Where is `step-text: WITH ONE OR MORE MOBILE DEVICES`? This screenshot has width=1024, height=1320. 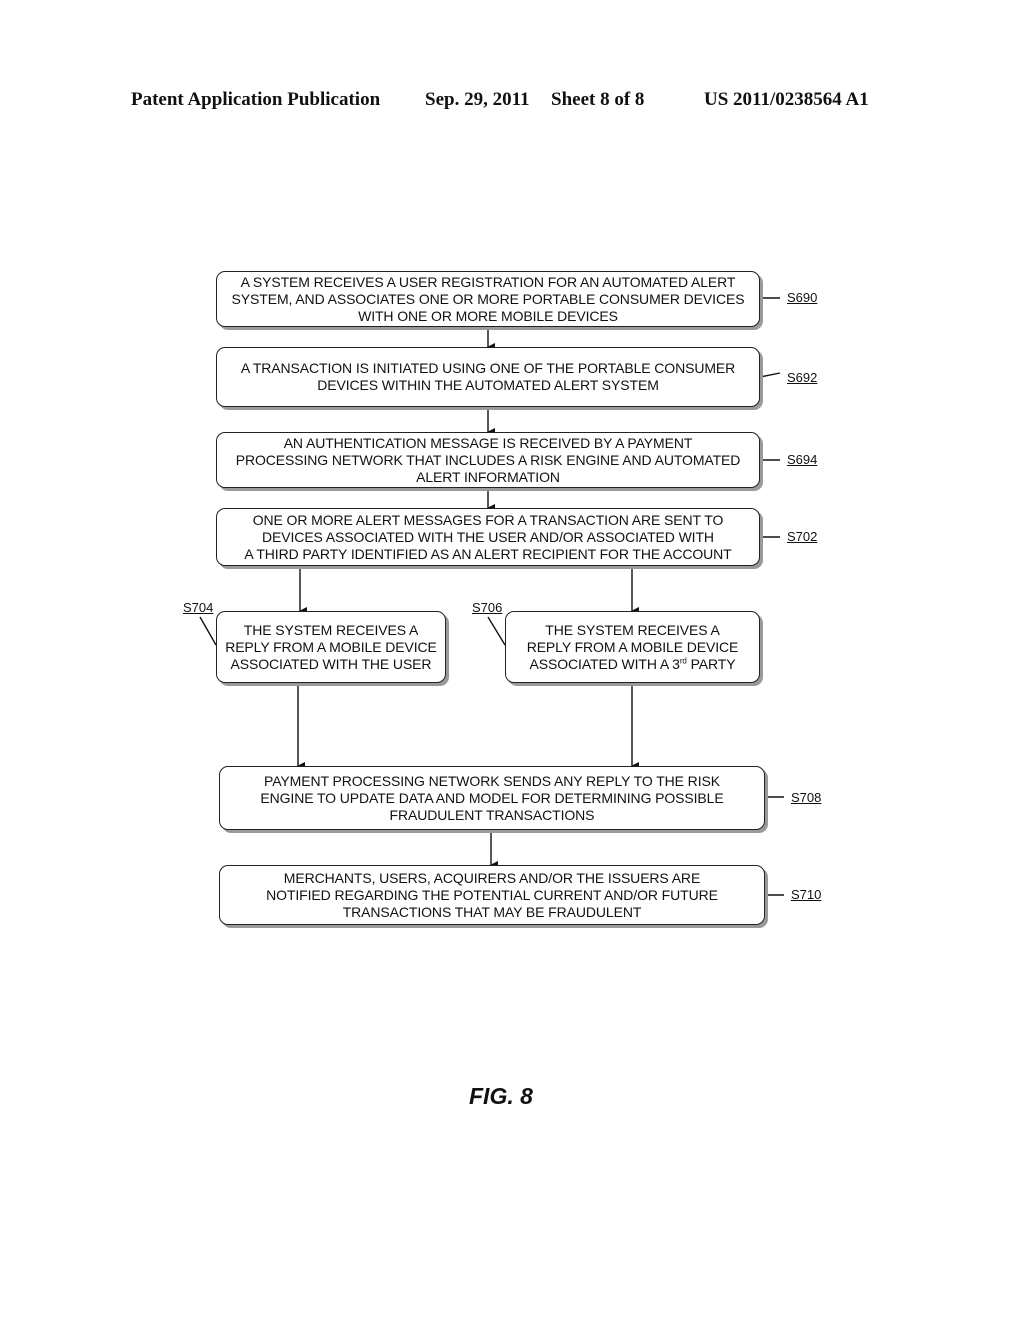 step-text: WITH ONE OR MORE MOBILE DEVICES is located at coordinates (488, 315).